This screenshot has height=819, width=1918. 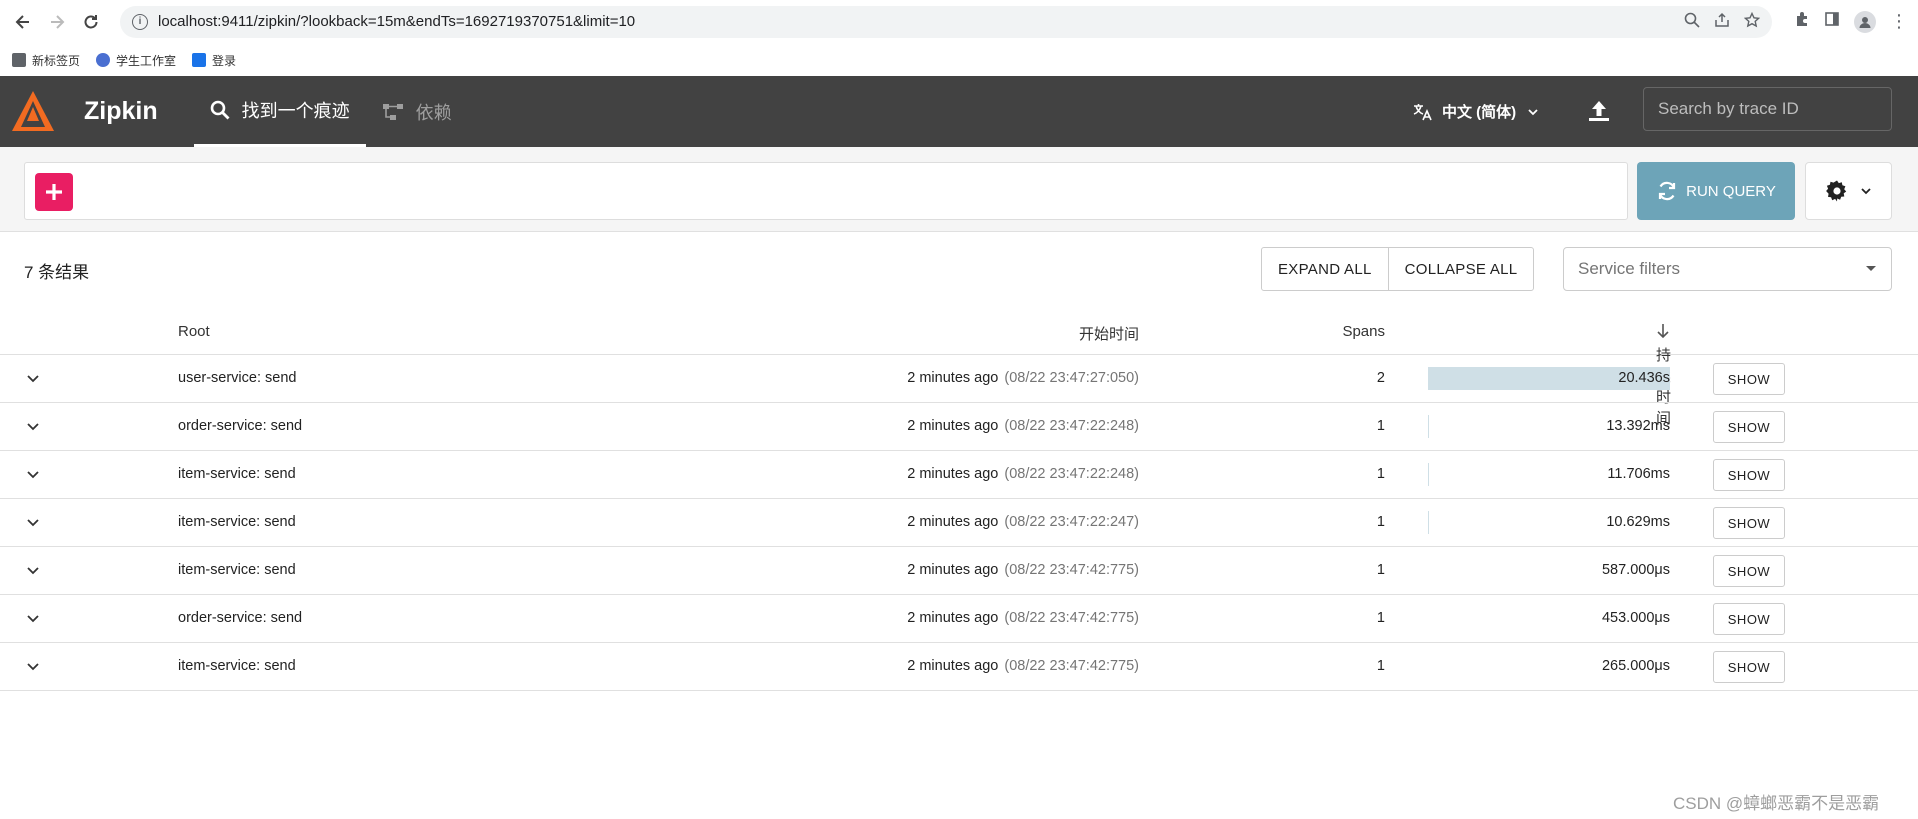 What do you see at coordinates (1325, 269) in the screenshot?
I see `expand-all-button: EXPAND ALL` at bounding box center [1325, 269].